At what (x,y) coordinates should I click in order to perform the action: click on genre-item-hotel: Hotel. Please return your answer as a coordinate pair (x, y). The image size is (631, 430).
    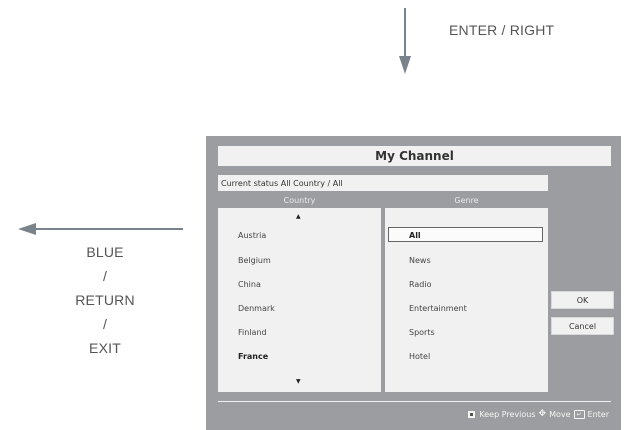
    Looking at the image, I should click on (419, 356).